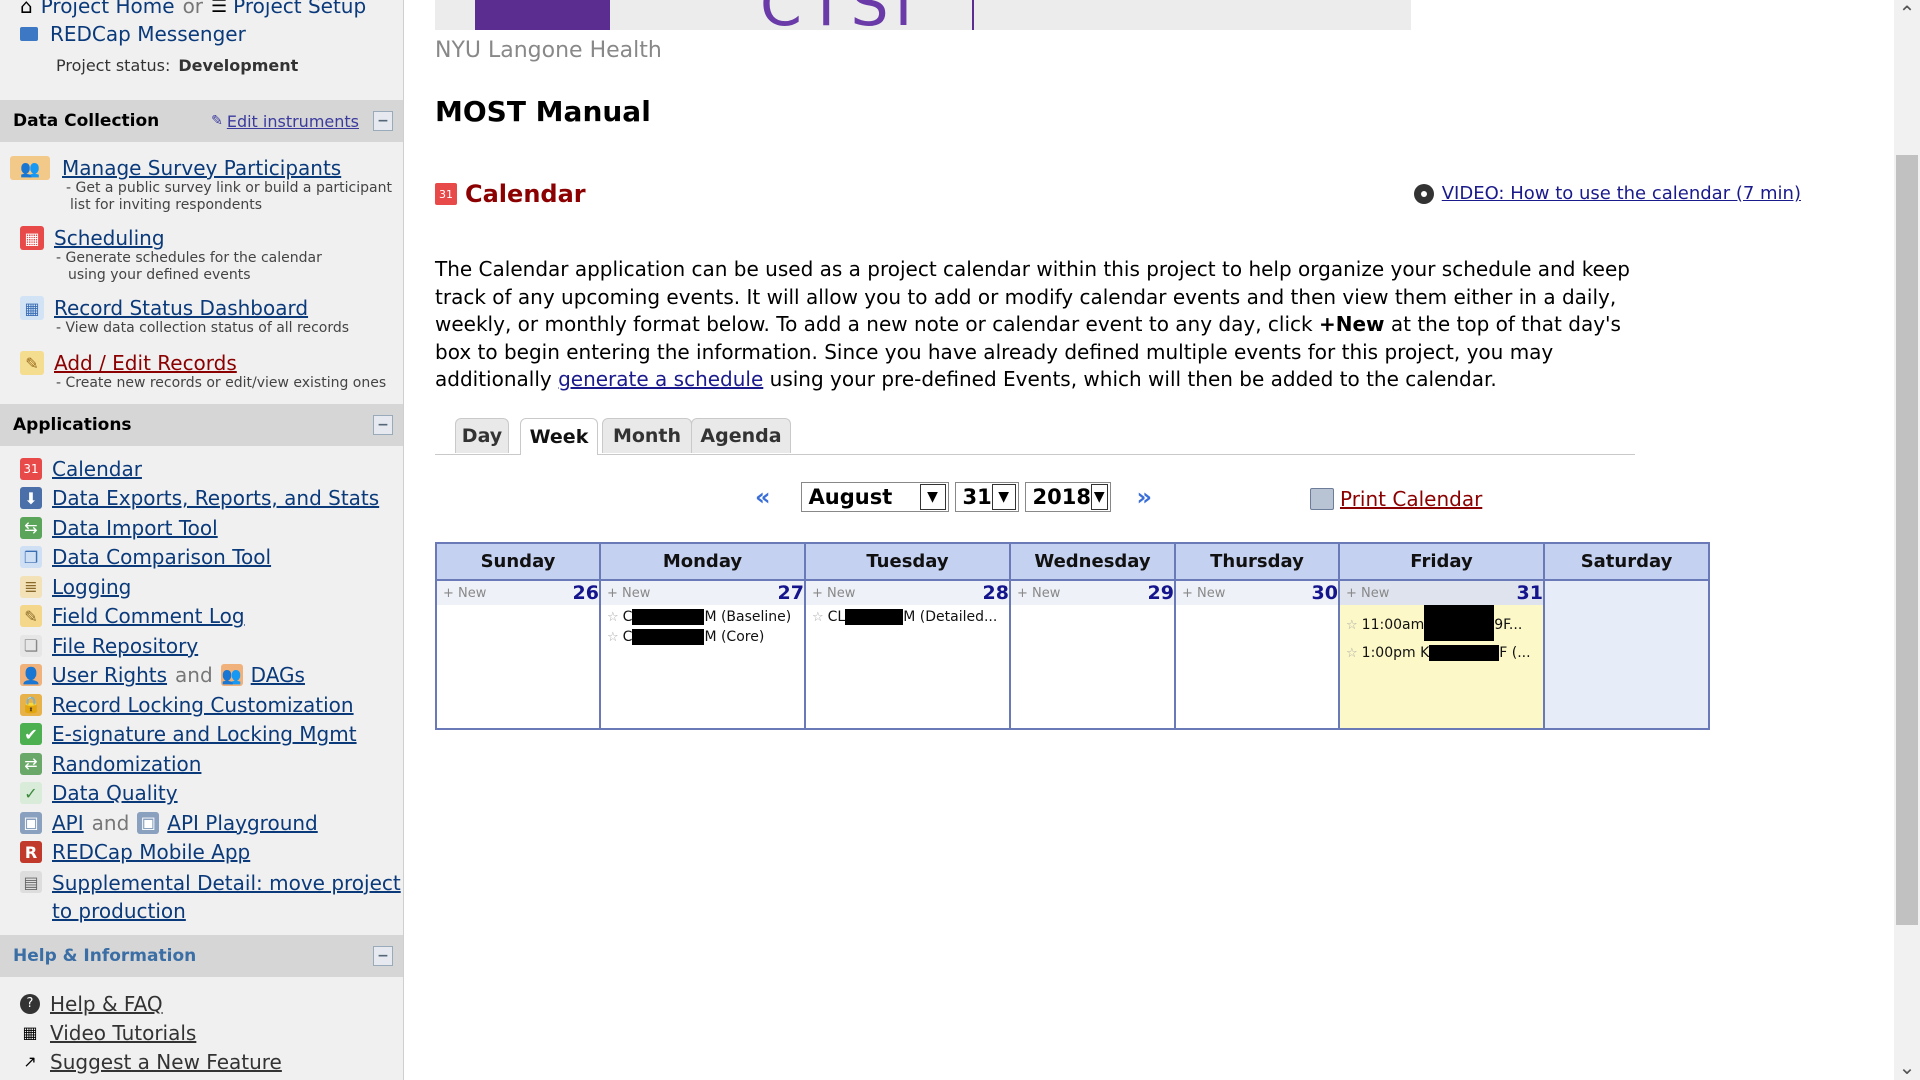 This screenshot has height=1080, width=1920. Describe the element at coordinates (1035, 435) in the screenshot. I see `calendar-view-tabs: Day Week Month Agenda` at that location.